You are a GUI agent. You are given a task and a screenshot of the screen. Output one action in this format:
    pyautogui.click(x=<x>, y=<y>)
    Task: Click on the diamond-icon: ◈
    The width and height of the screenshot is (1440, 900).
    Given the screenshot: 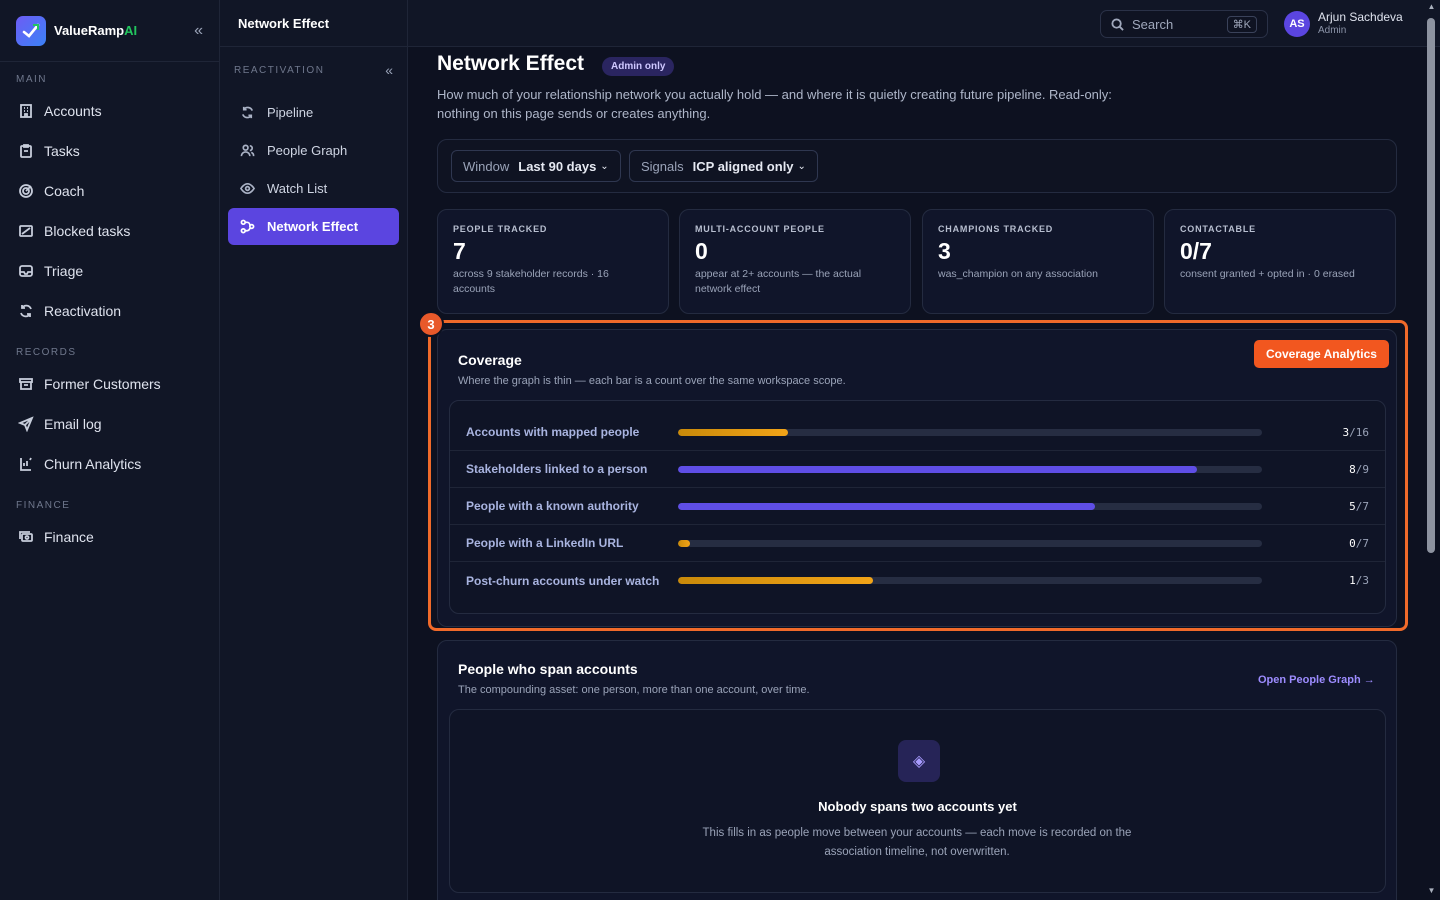 What is the action you would take?
    pyautogui.click(x=919, y=761)
    